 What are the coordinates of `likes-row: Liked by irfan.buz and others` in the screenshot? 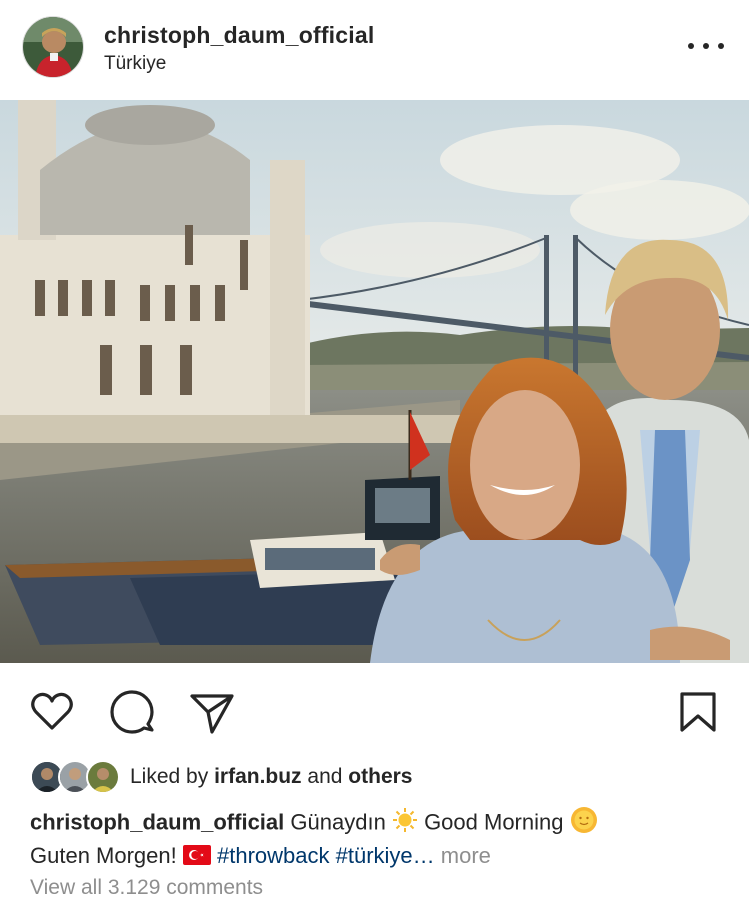 It's located at (221, 777).